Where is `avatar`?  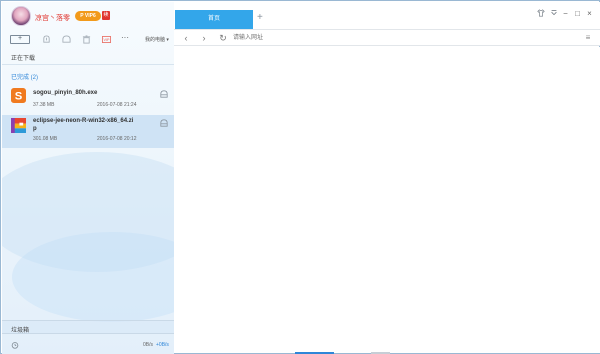 avatar is located at coordinates (21, 16).